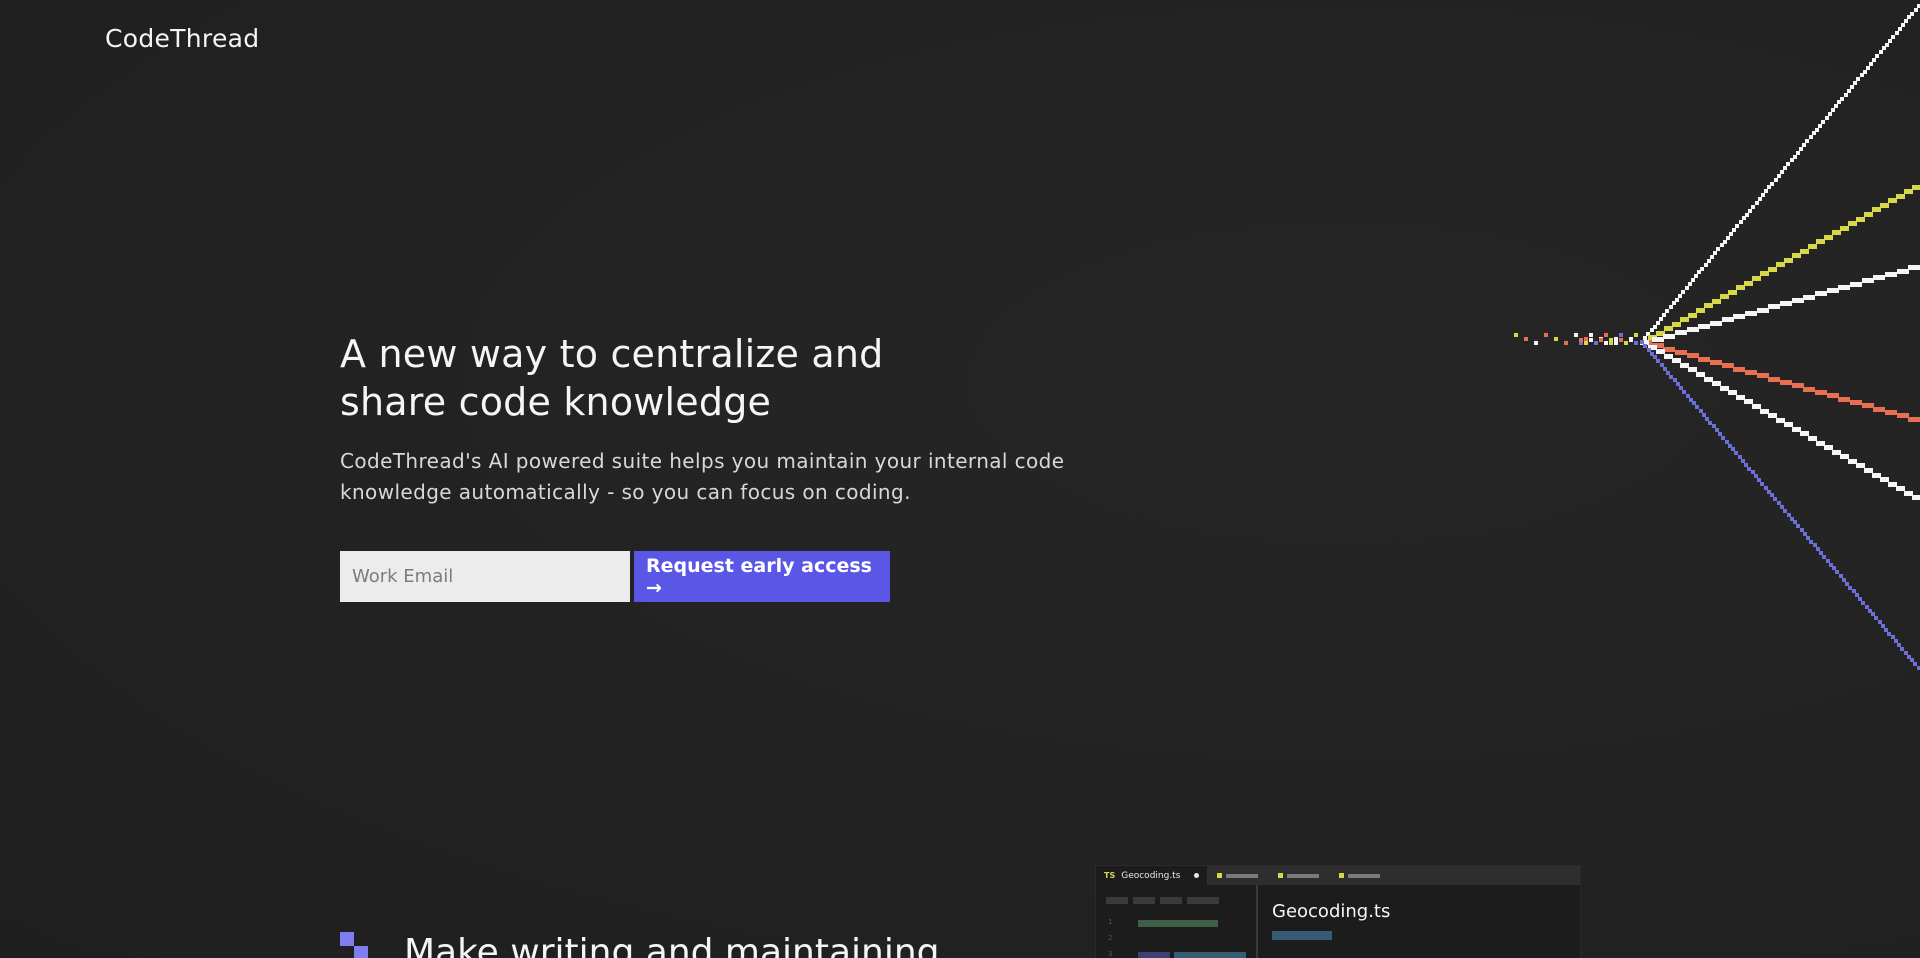  I want to click on logo: CodeThread, so click(182, 38).